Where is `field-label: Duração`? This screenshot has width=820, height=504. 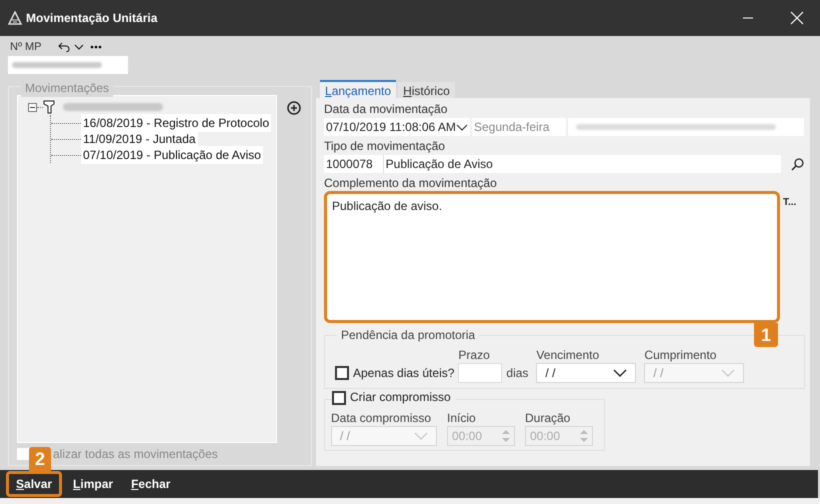
field-label: Duração is located at coordinates (548, 418).